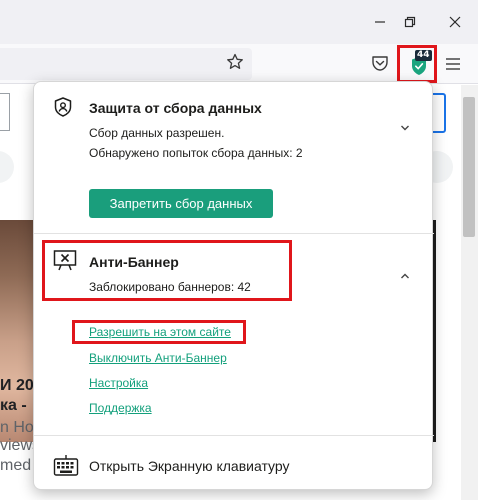 The width and height of the screenshot is (478, 500). What do you see at coordinates (5, 112) in the screenshot?
I see `page-search-box` at bounding box center [5, 112].